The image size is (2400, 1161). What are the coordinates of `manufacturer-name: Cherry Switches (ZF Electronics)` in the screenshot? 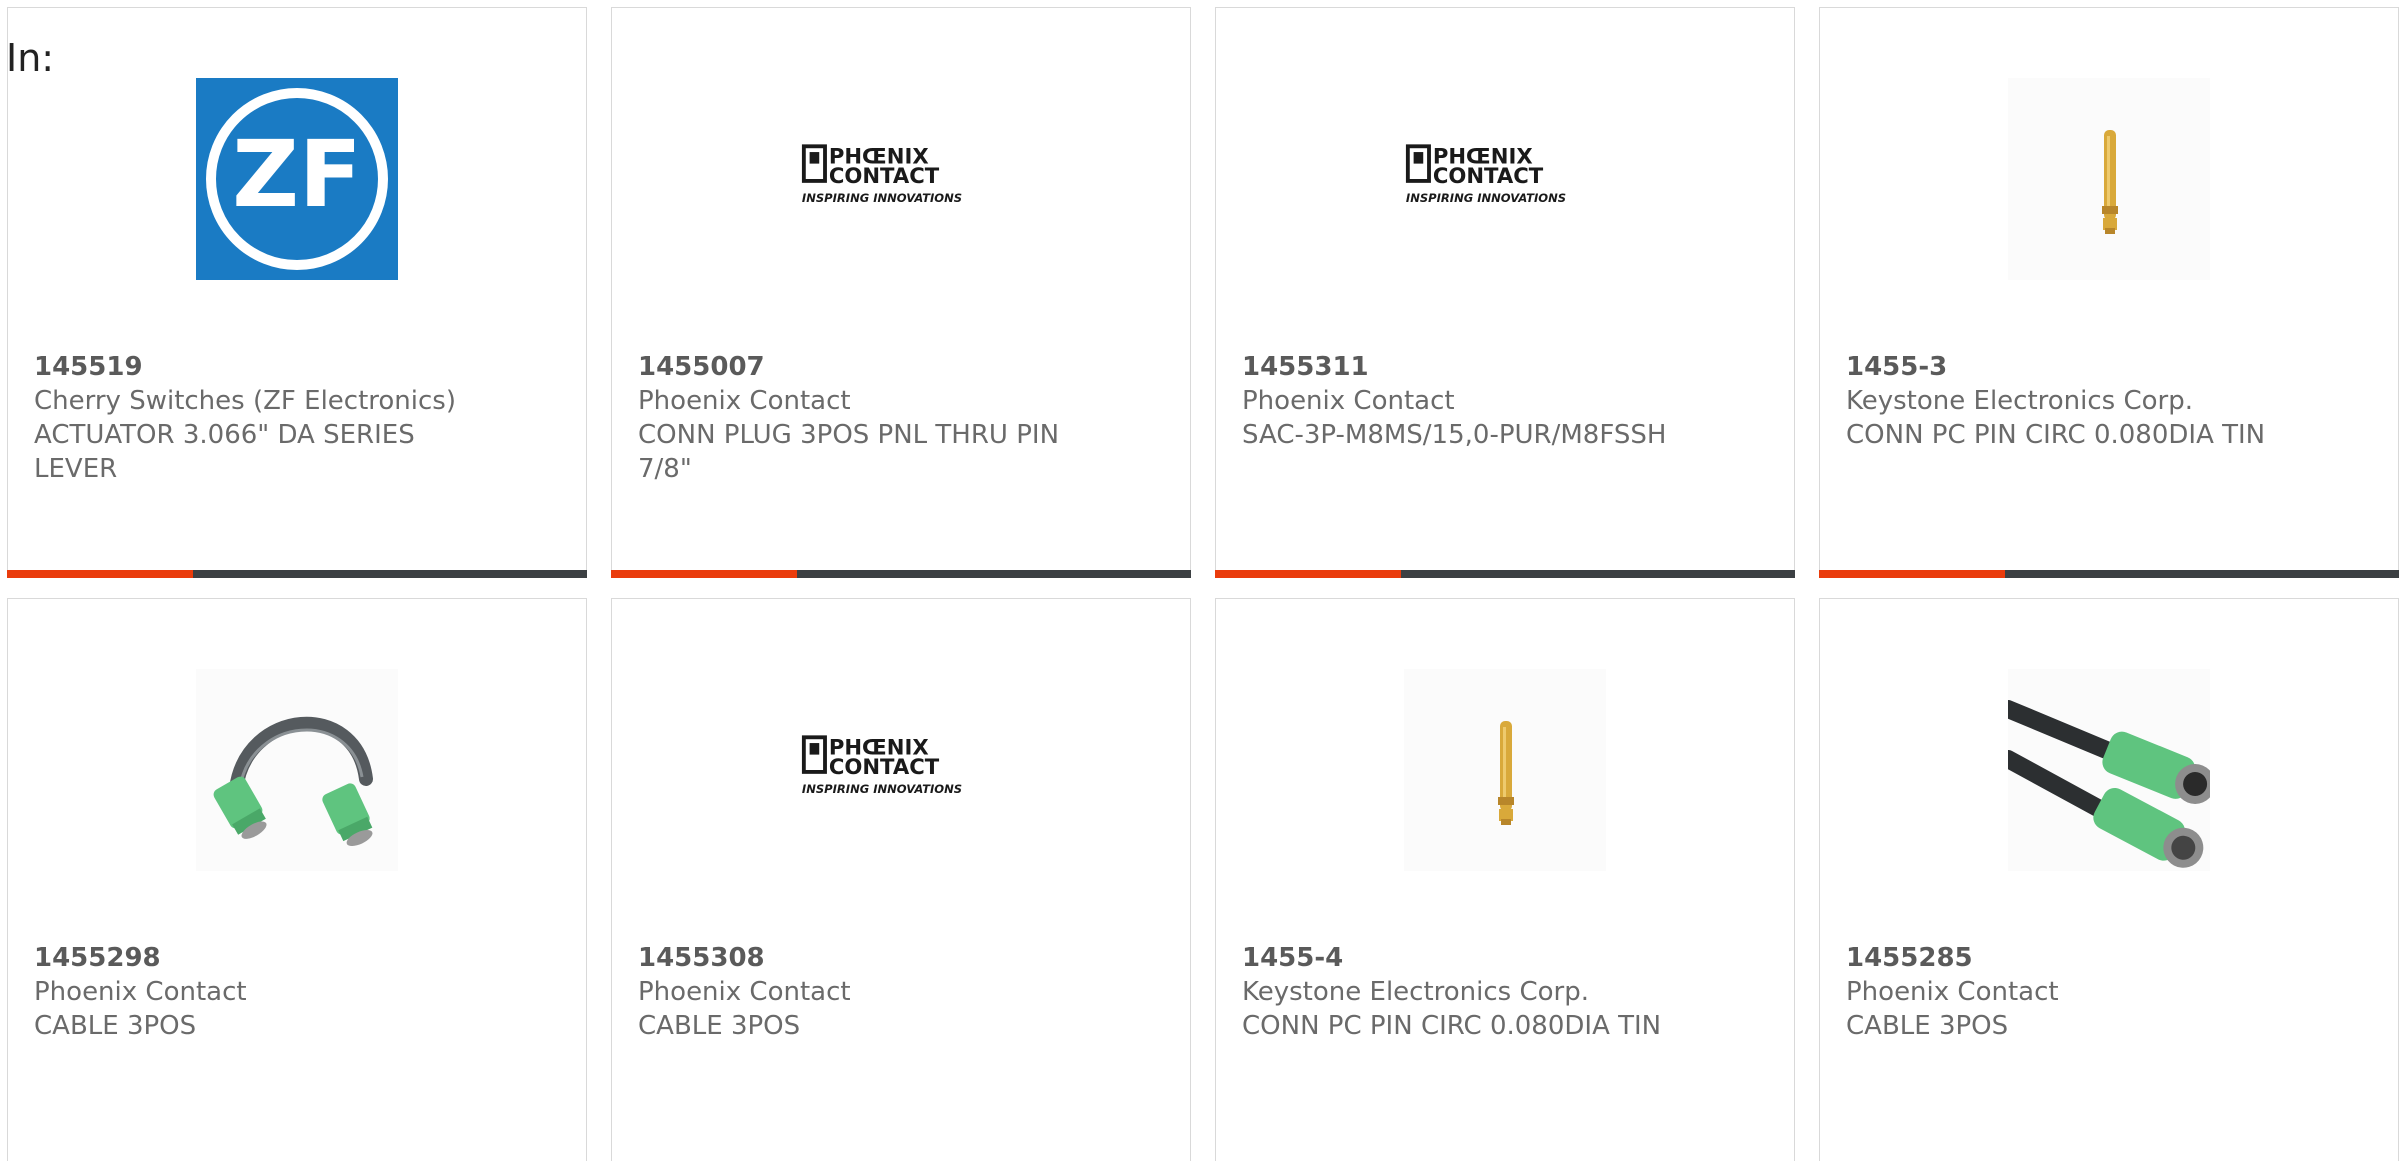 It's located at (245, 401).